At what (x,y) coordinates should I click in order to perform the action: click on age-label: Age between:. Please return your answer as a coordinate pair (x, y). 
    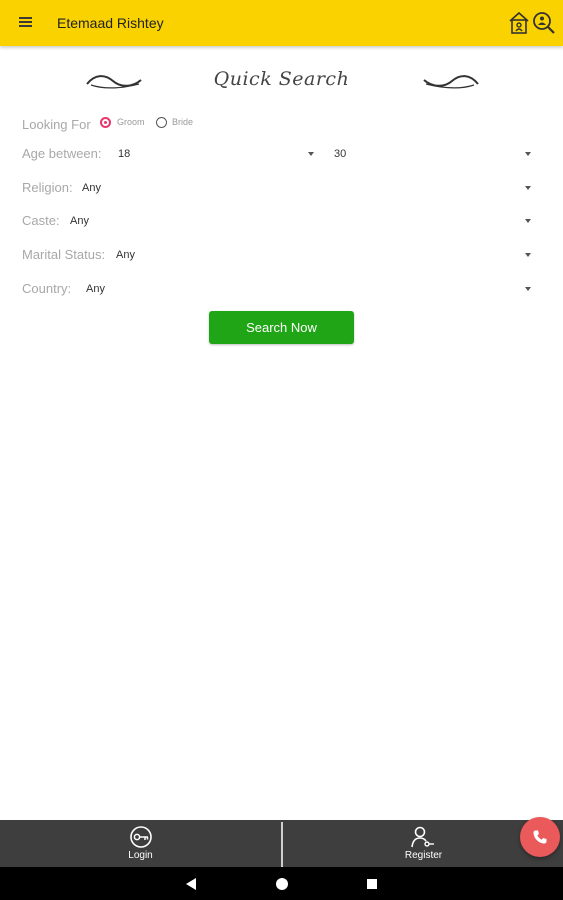
    Looking at the image, I should click on (62, 153).